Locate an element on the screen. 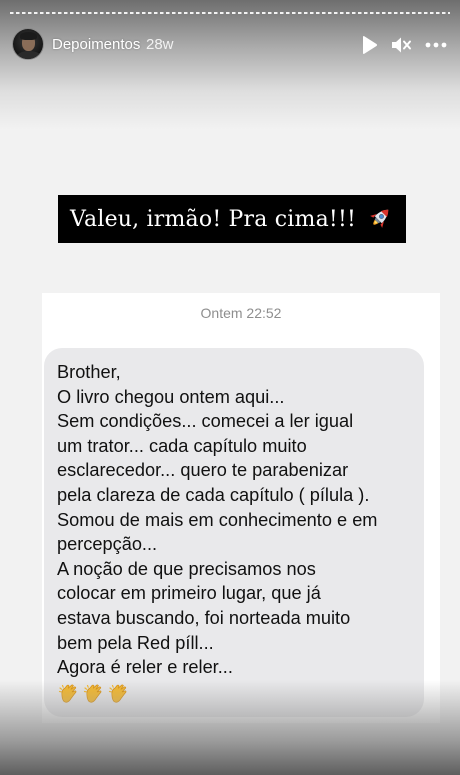 This screenshot has width=460, height=775. mute-icon is located at coordinates (401, 45).